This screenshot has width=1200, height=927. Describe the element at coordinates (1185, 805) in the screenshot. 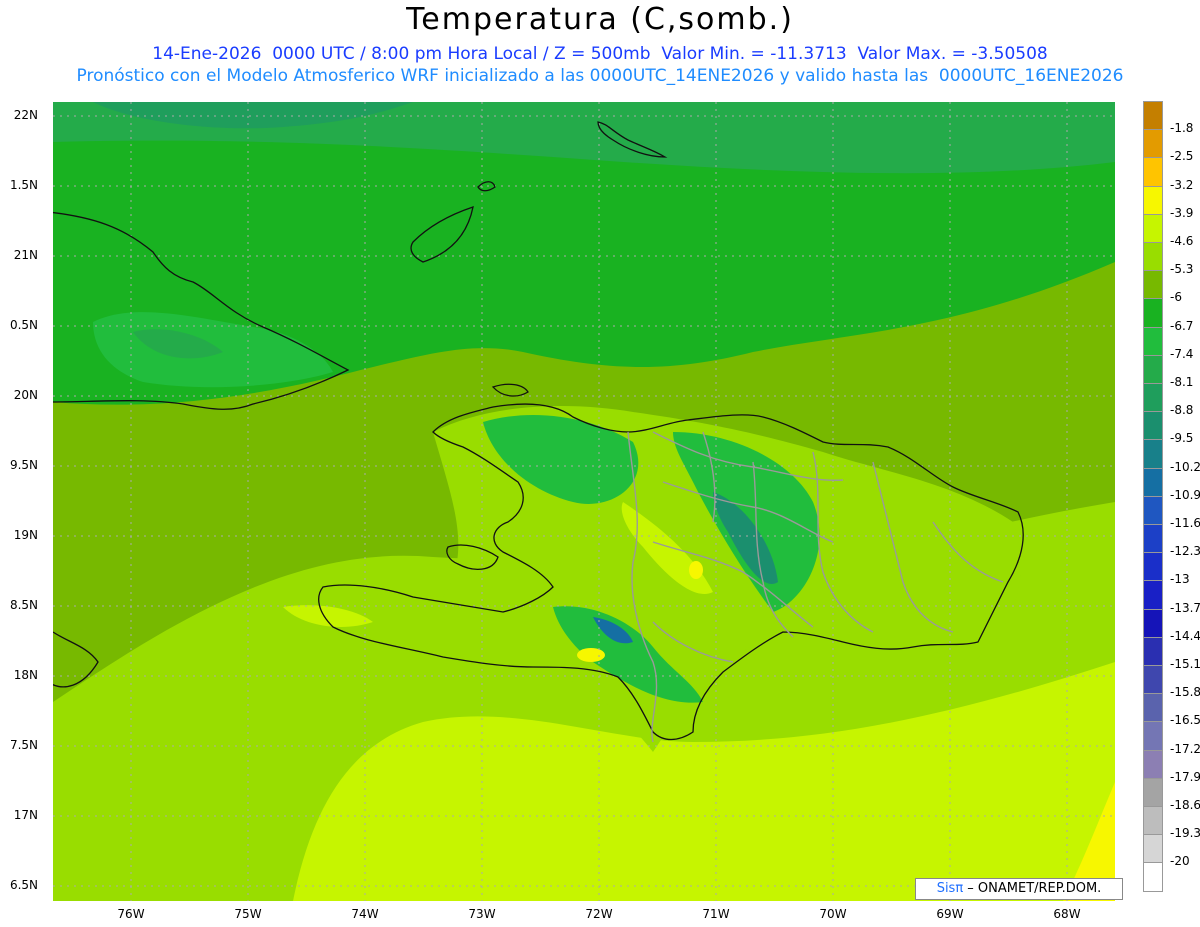

I see `colorbar-label: -18.6` at that location.